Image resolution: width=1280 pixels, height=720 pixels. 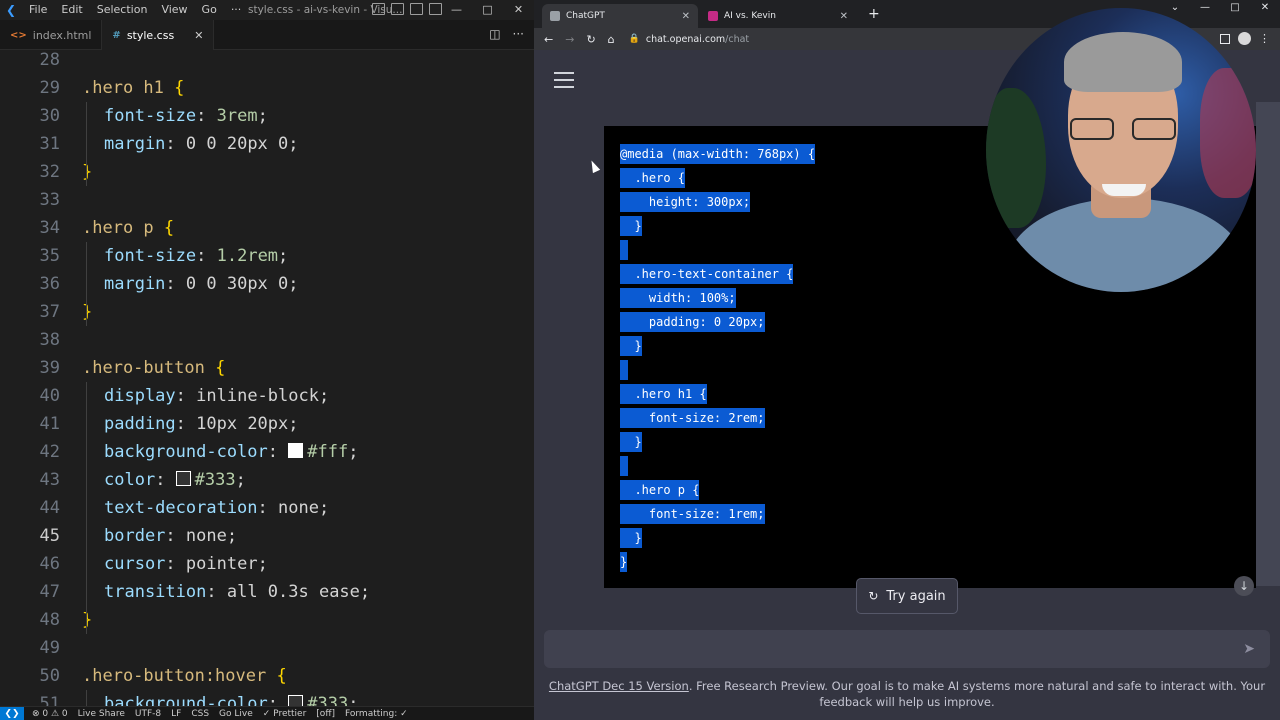 I want to click on css-property: margin, so click(x=135, y=284).